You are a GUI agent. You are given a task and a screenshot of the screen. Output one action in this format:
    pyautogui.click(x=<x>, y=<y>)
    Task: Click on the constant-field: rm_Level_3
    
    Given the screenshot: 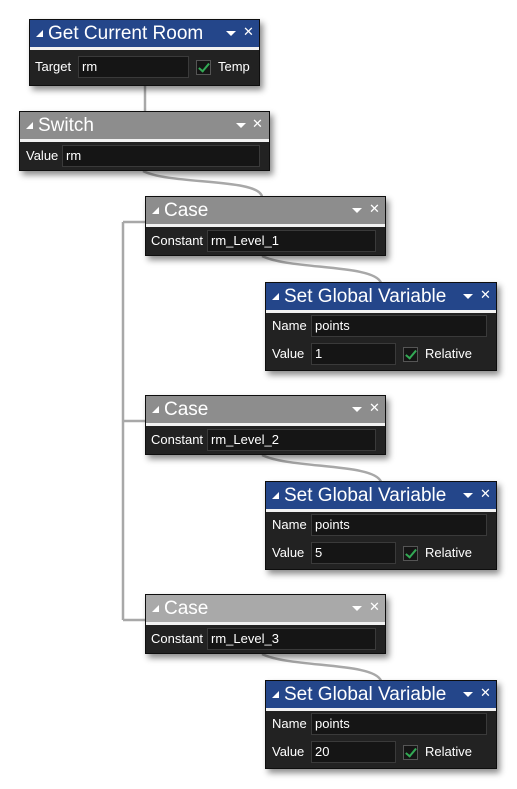 What is the action you would take?
    pyautogui.click(x=291, y=639)
    